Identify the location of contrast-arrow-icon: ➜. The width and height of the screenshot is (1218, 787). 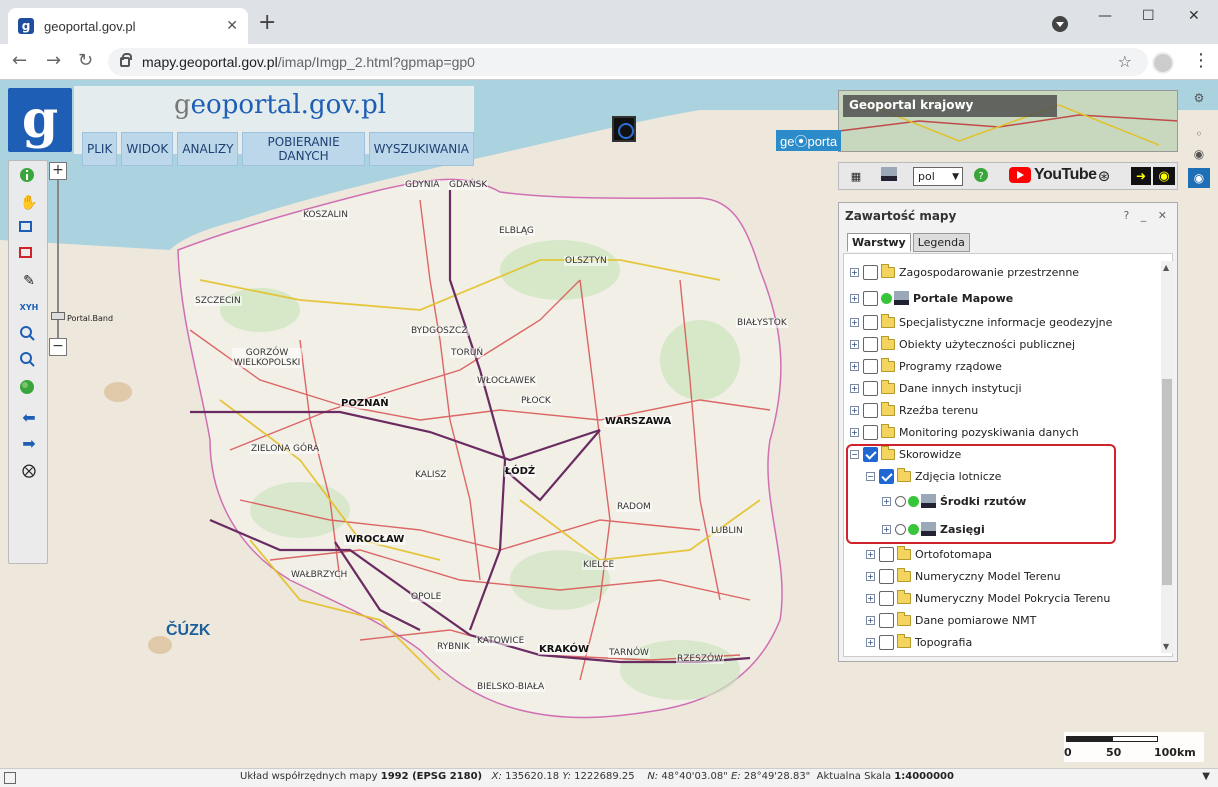
(1141, 176).